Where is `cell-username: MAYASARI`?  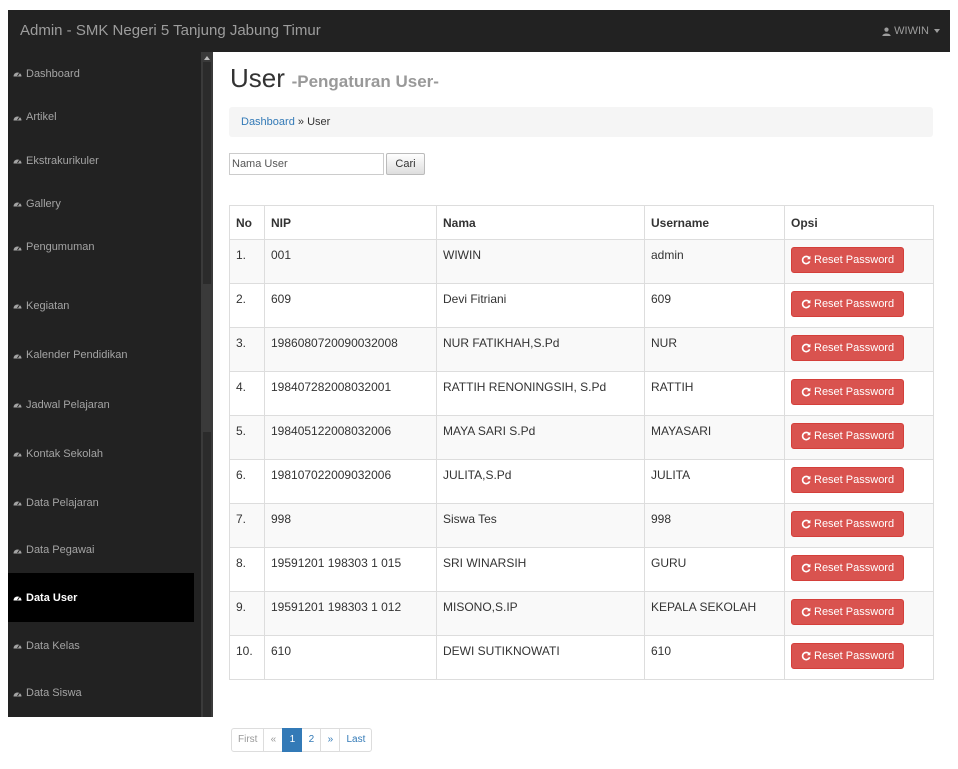
cell-username: MAYASARI is located at coordinates (714, 437).